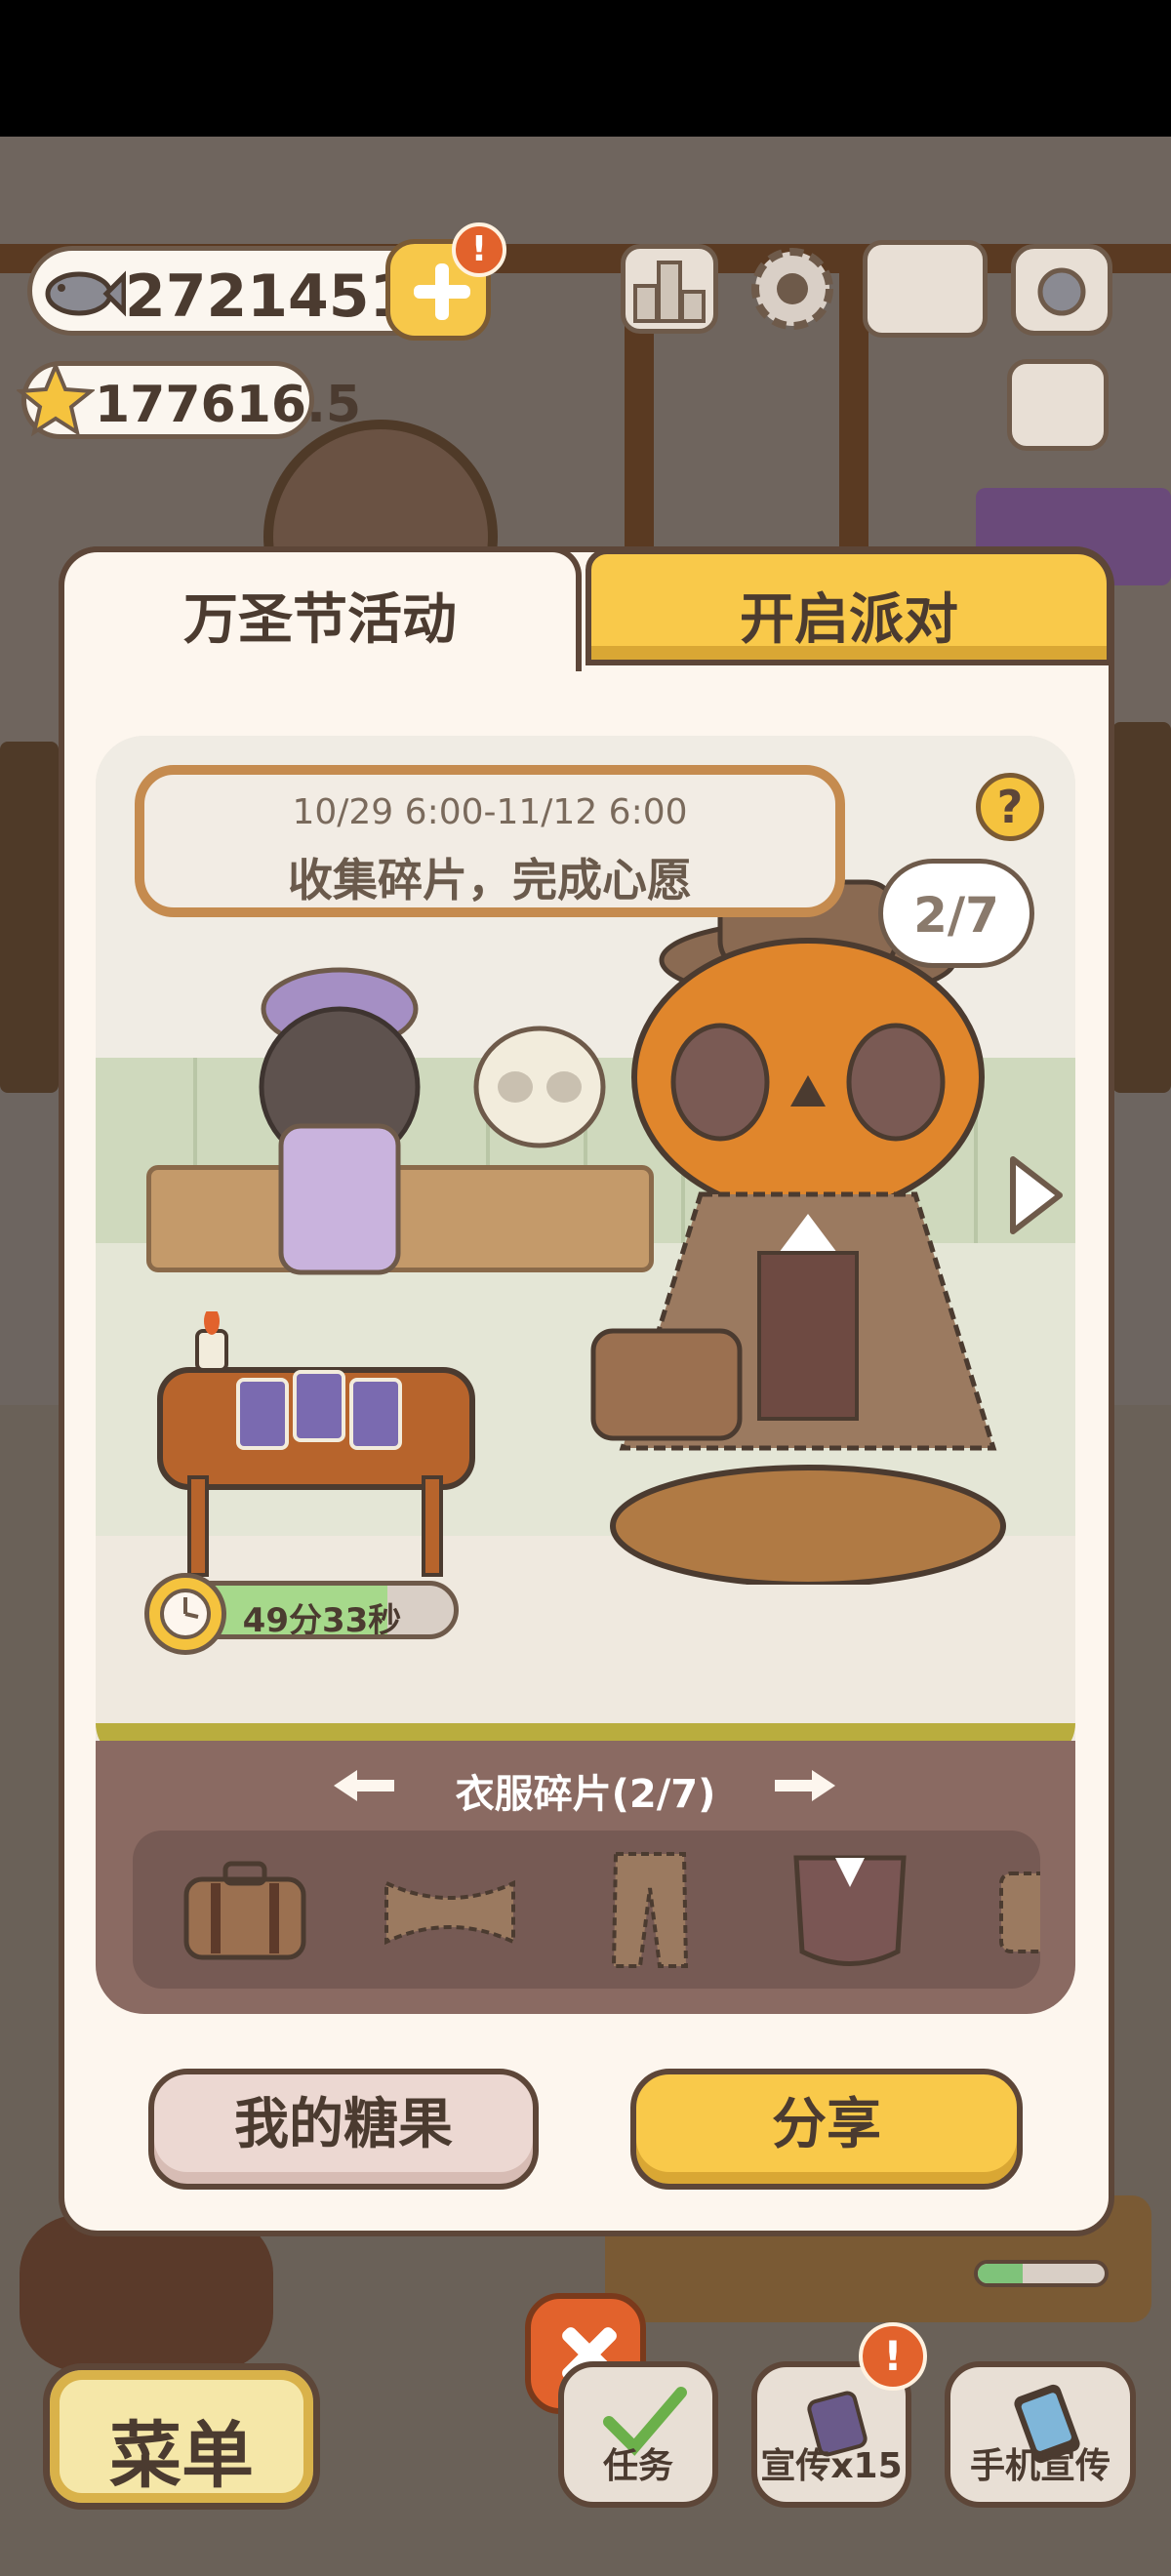 This screenshot has height=2576, width=1171. Describe the element at coordinates (1041, 2273) in the screenshot. I see `mini-progress-bar` at that location.